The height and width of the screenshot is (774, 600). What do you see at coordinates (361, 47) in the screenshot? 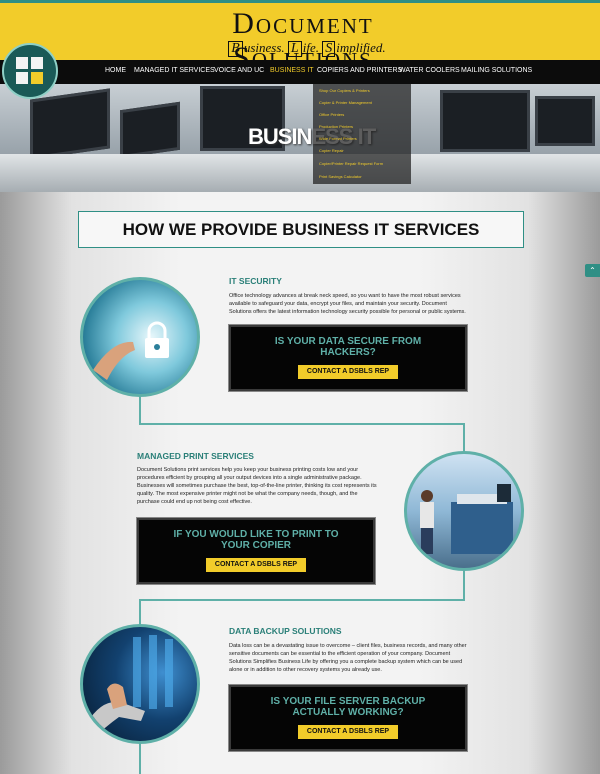
I see `tagline-s-rest: implified.` at bounding box center [361, 47].